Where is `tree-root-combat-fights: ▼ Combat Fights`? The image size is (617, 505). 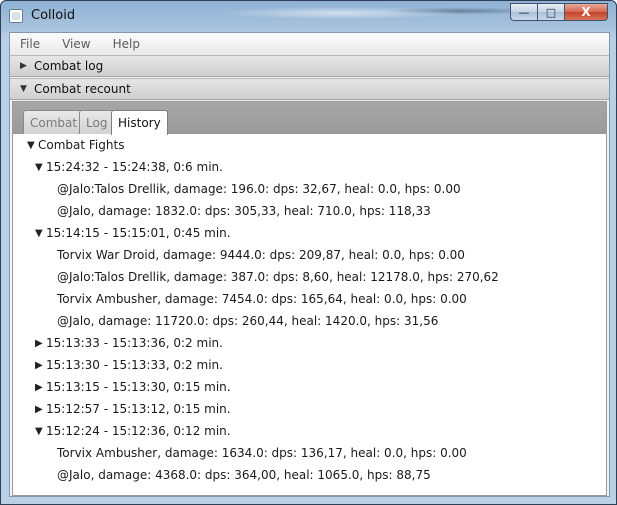 tree-root-combat-fights: ▼ Combat Fights is located at coordinates (309, 145).